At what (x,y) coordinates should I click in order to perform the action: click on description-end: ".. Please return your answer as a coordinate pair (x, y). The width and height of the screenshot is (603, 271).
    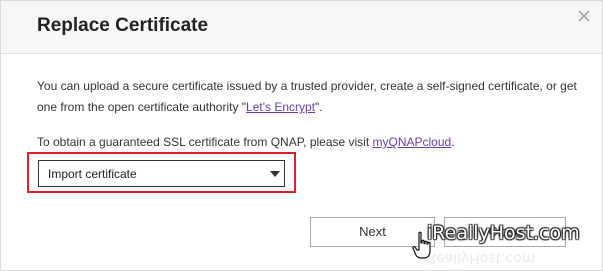
    Looking at the image, I should click on (319, 107).